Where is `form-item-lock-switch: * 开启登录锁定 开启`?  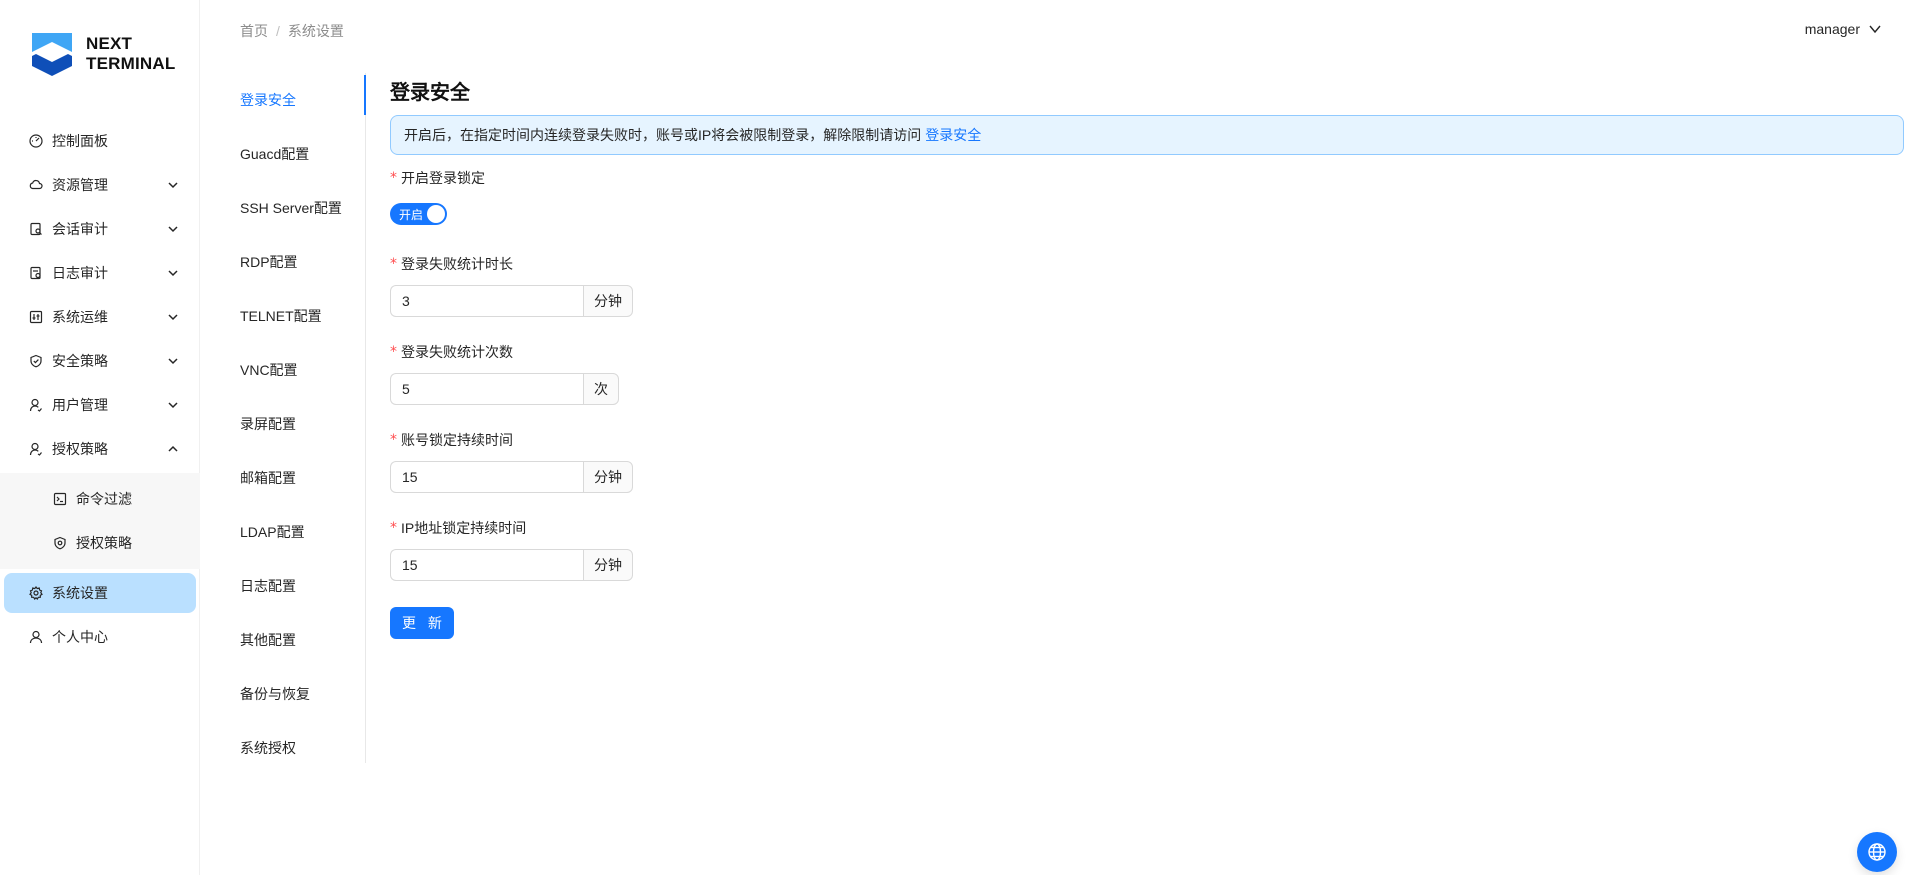
form-item-lock-switch: * 开启登录锁定 开启 is located at coordinates (1147, 196).